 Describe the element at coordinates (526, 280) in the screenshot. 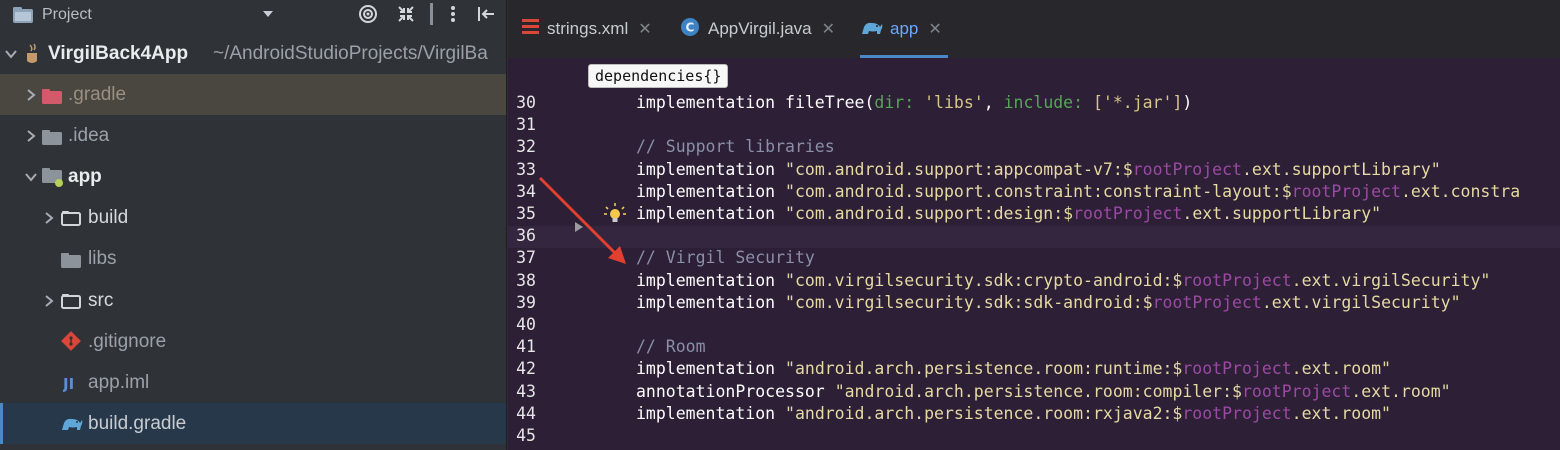

I see `line-number: 38` at that location.